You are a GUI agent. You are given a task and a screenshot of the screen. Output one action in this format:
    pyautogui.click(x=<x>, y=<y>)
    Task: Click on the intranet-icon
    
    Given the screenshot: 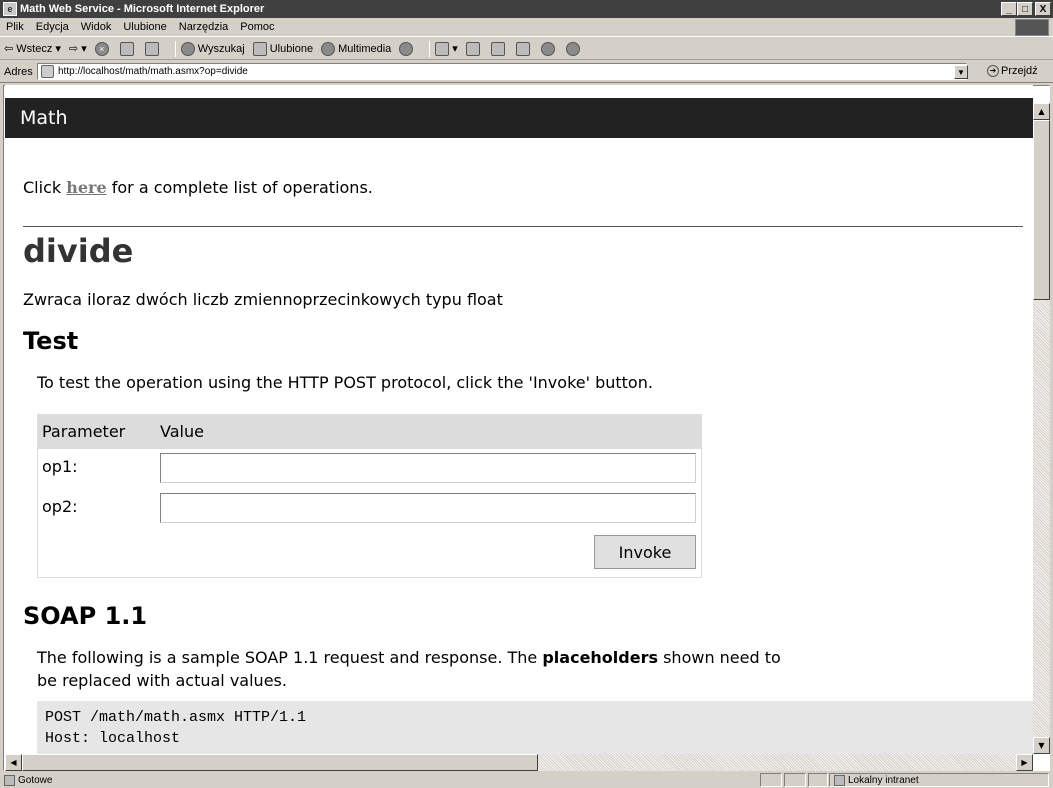 What is the action you would take?
    pyautogui.click(x=839, y=780)
    